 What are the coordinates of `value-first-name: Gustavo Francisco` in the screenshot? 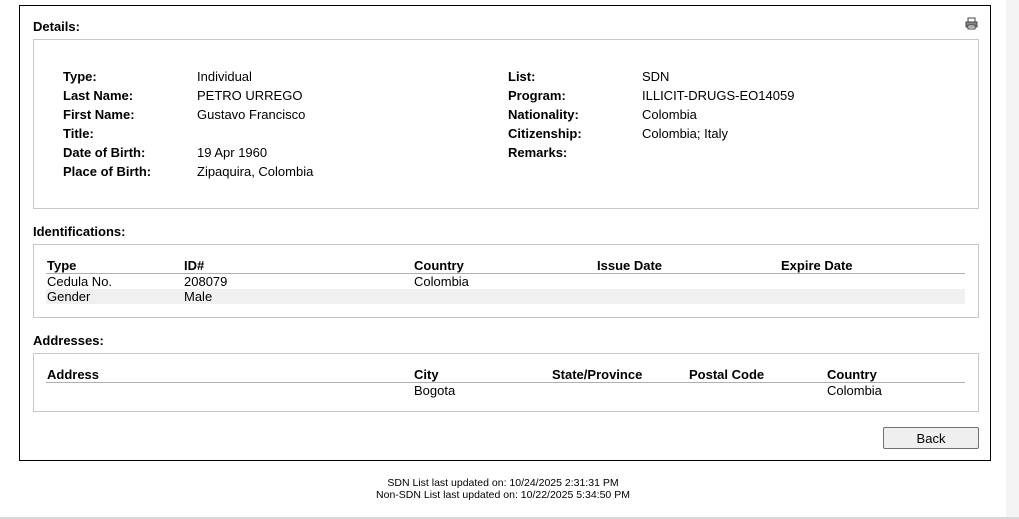 It's located at (251, 114).